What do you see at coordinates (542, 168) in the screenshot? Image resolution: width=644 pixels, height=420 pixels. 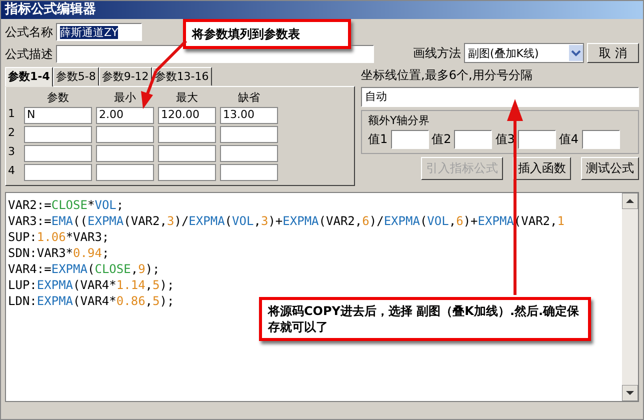 I see `toolbar-button: 插入函数` at bounding box center [542, 168].